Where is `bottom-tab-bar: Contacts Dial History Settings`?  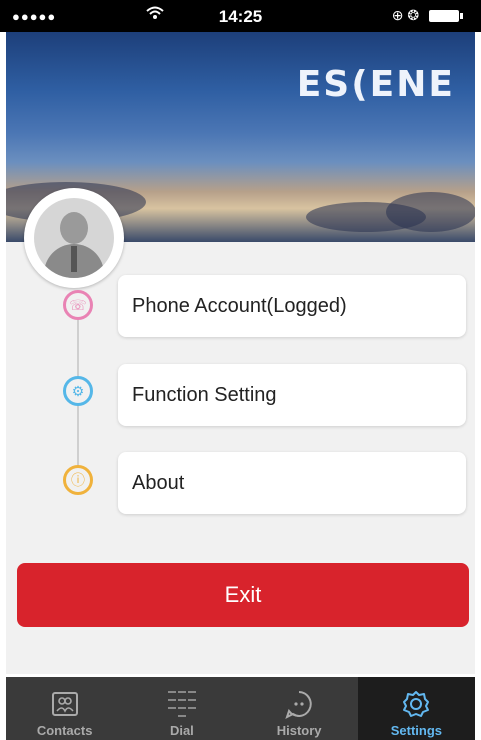 bottom-tab-bar: Contacts Dial History Settings is located at coordinates (240, 708).